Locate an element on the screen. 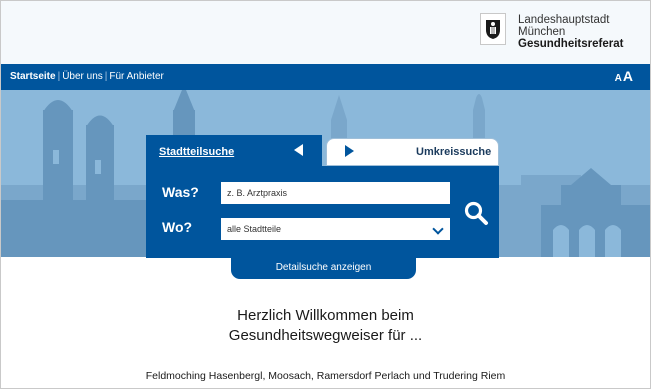 The image size is (651, 389). detail-search-button: Detailsuche anzeigen is located at coordinates (323, 268).